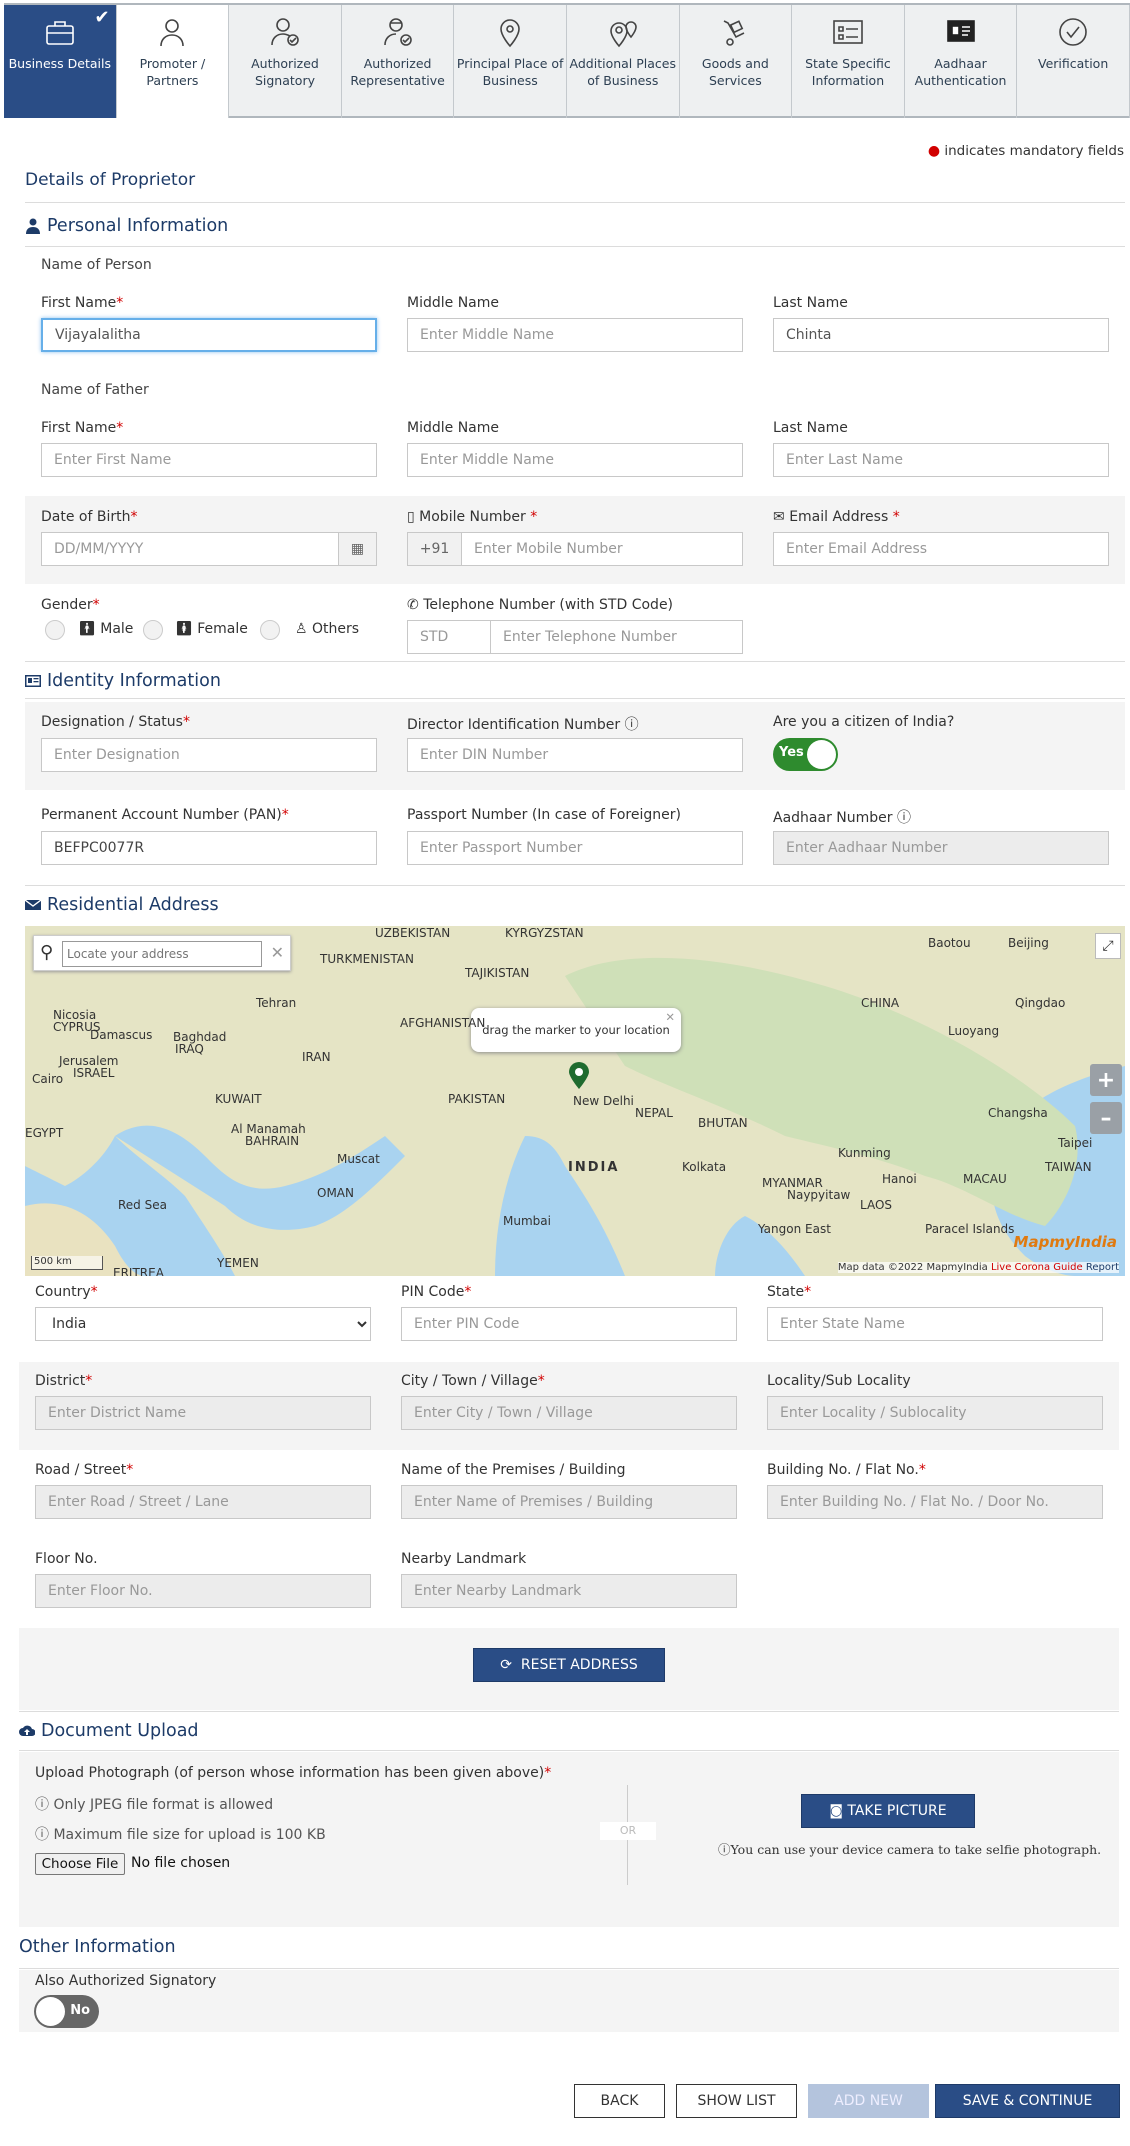 Image resolution: width=1130 pixels, height=2146 pixels. What do you see at coordinates (623, 61) in the screenshot?
I see `step-additional-places: Additional Places of Business` at bounding box center [623, 61].